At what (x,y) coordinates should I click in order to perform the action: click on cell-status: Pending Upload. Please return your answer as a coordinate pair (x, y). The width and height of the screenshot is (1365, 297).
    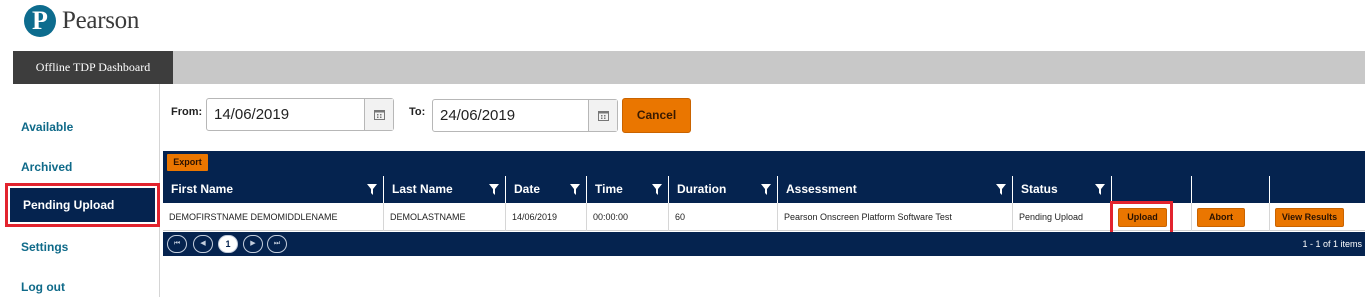
    Looking at the image, I should click on (1061, 217).